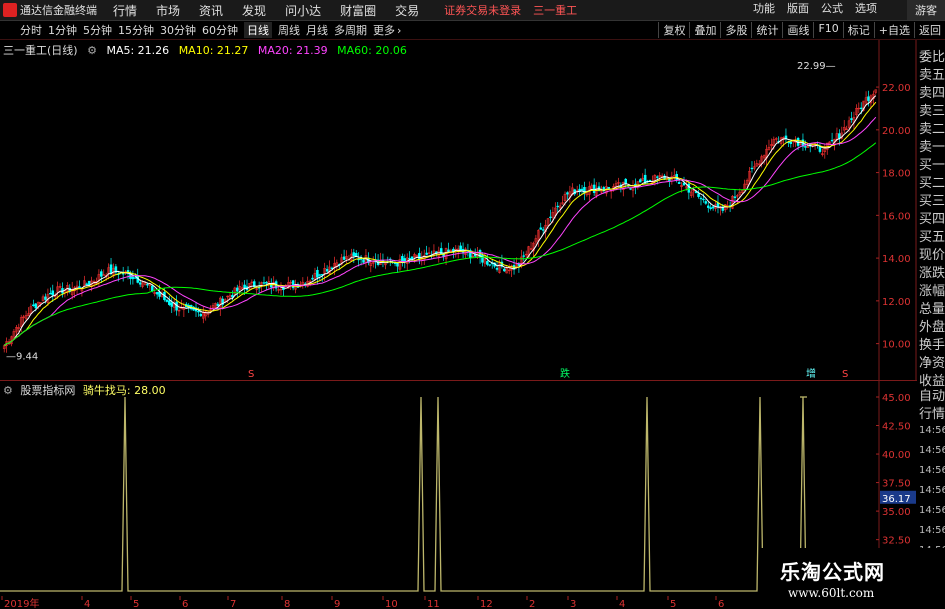  What do you see at coordinates (932, 147) in the screenshot?
I see `side-label: 卖一` at bounding box center [932, 147].